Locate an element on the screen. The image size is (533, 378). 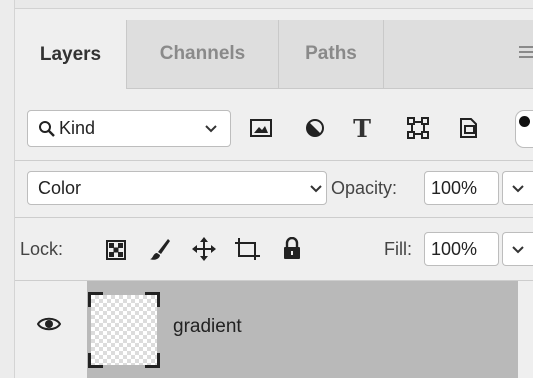
filter-kind-value: Kind is located at coordinates (77, 128).